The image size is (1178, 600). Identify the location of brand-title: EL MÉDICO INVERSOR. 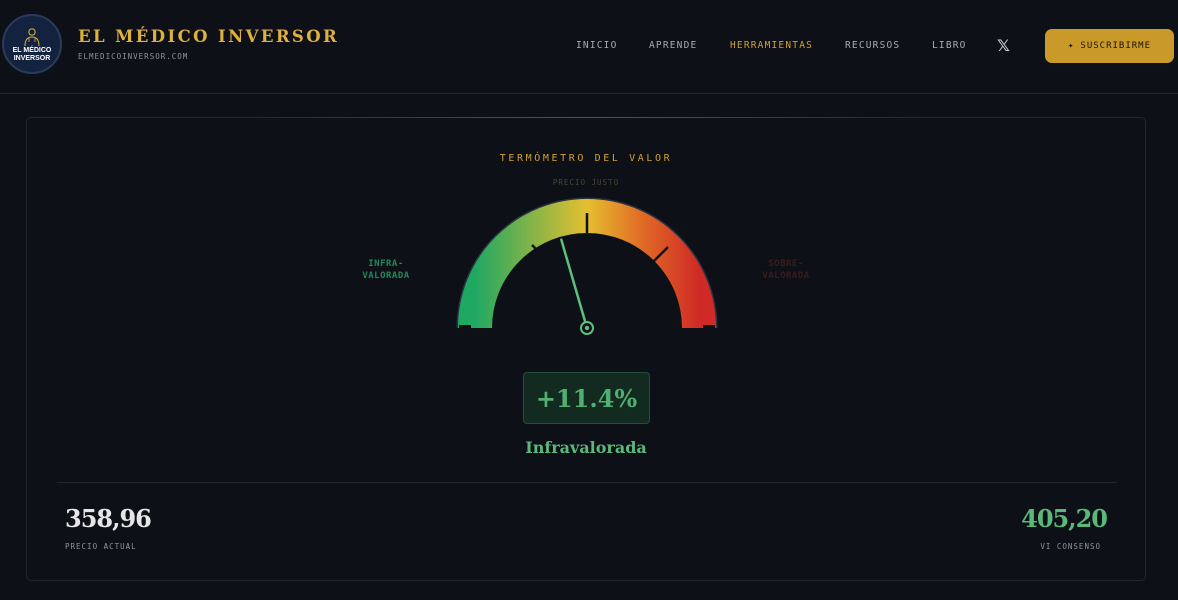
(208, 36).